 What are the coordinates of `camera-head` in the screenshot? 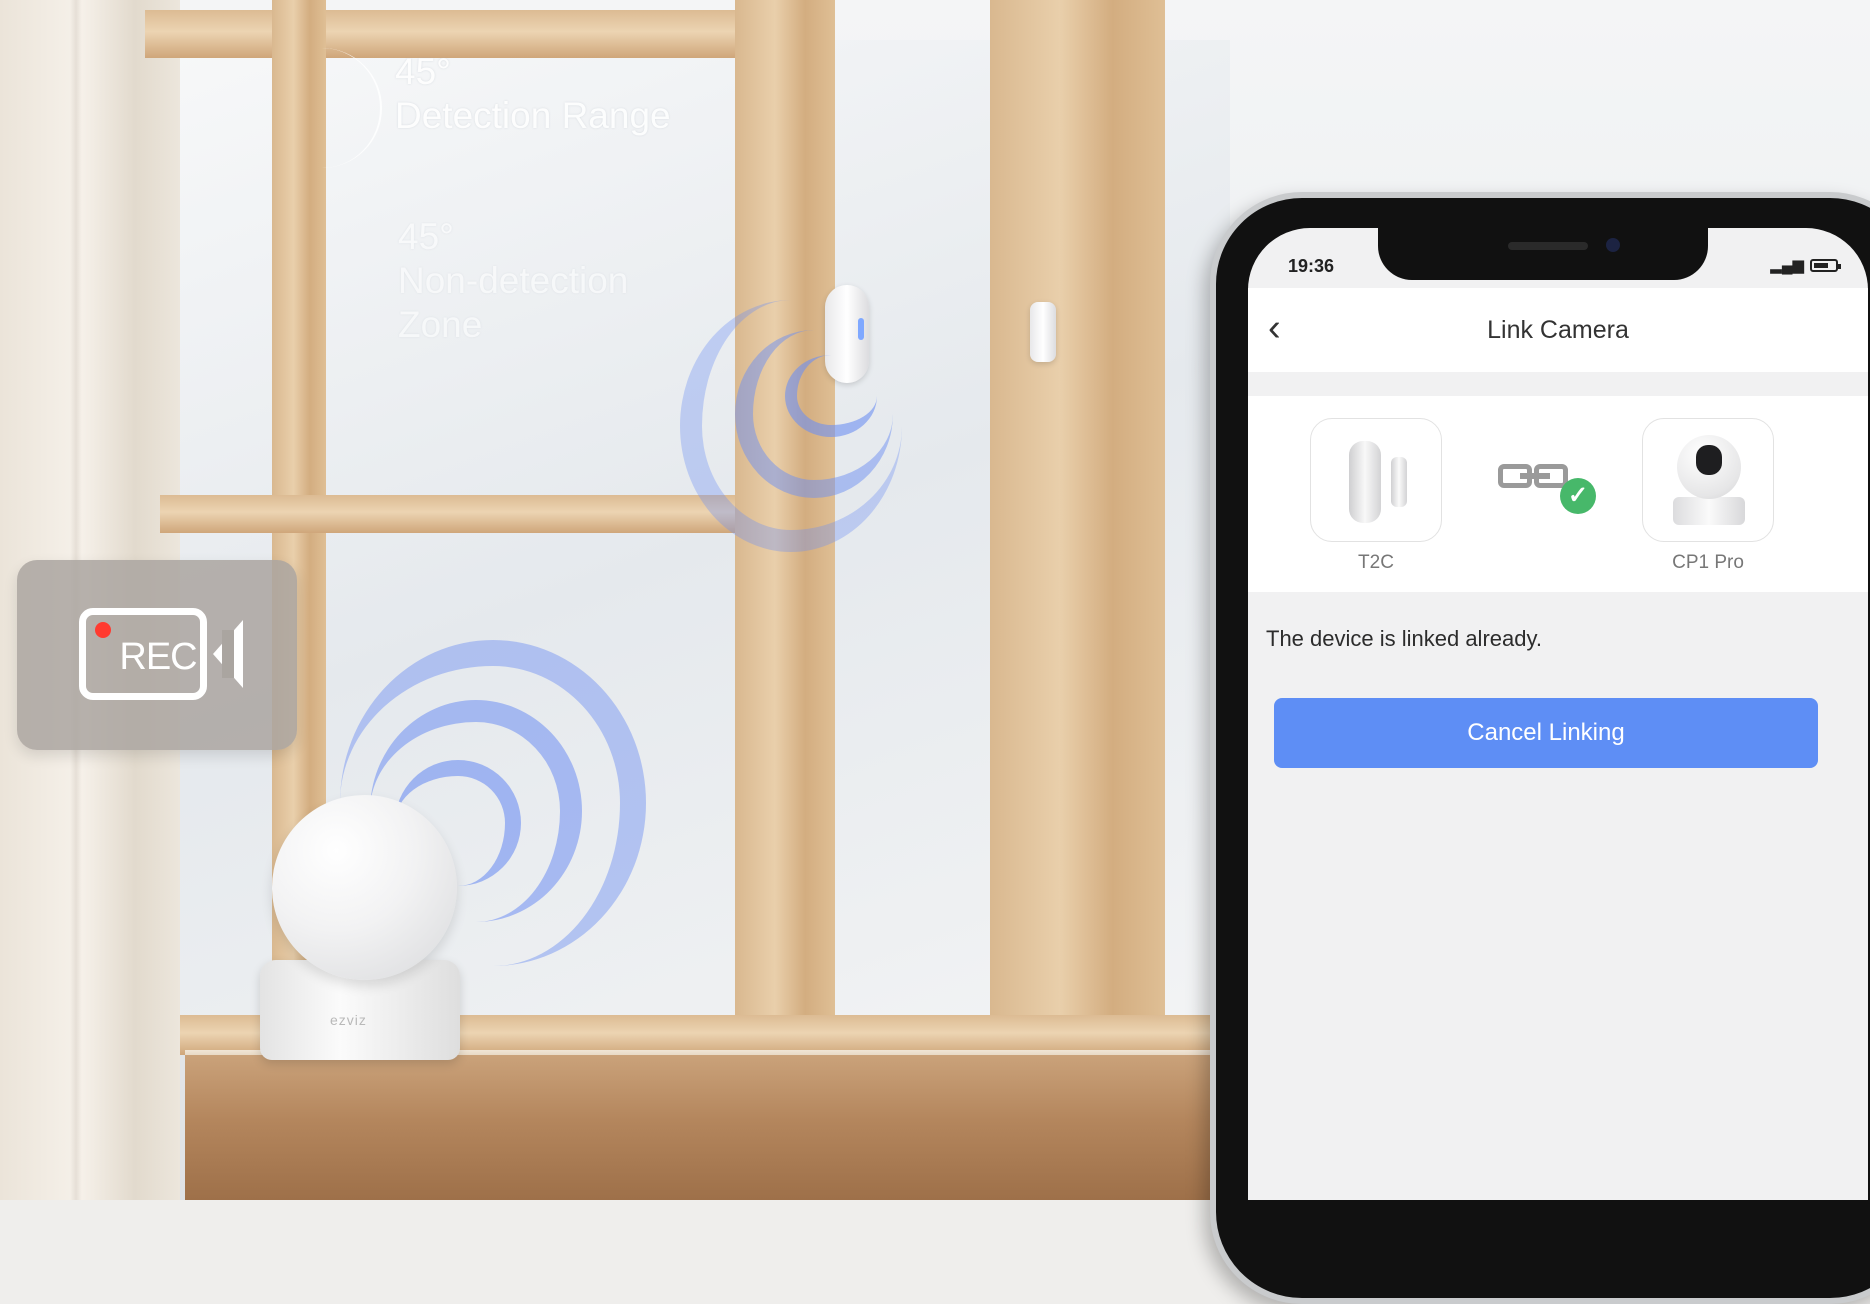 It's located at (364, 887).